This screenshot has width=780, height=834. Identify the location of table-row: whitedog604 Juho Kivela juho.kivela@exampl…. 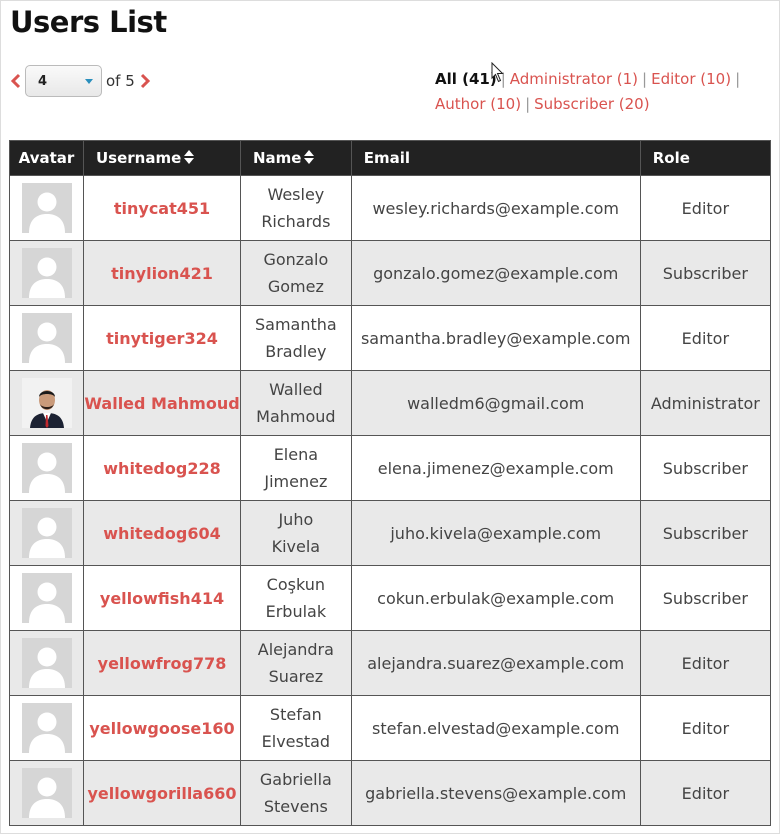
(390, 533).